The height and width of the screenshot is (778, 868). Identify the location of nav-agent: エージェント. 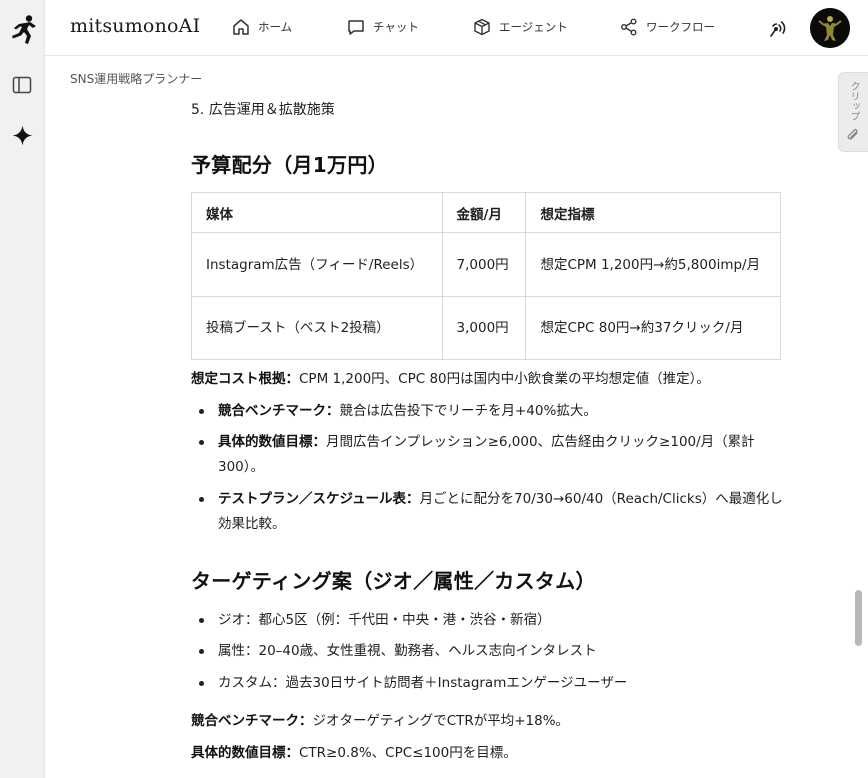
(520, 27).